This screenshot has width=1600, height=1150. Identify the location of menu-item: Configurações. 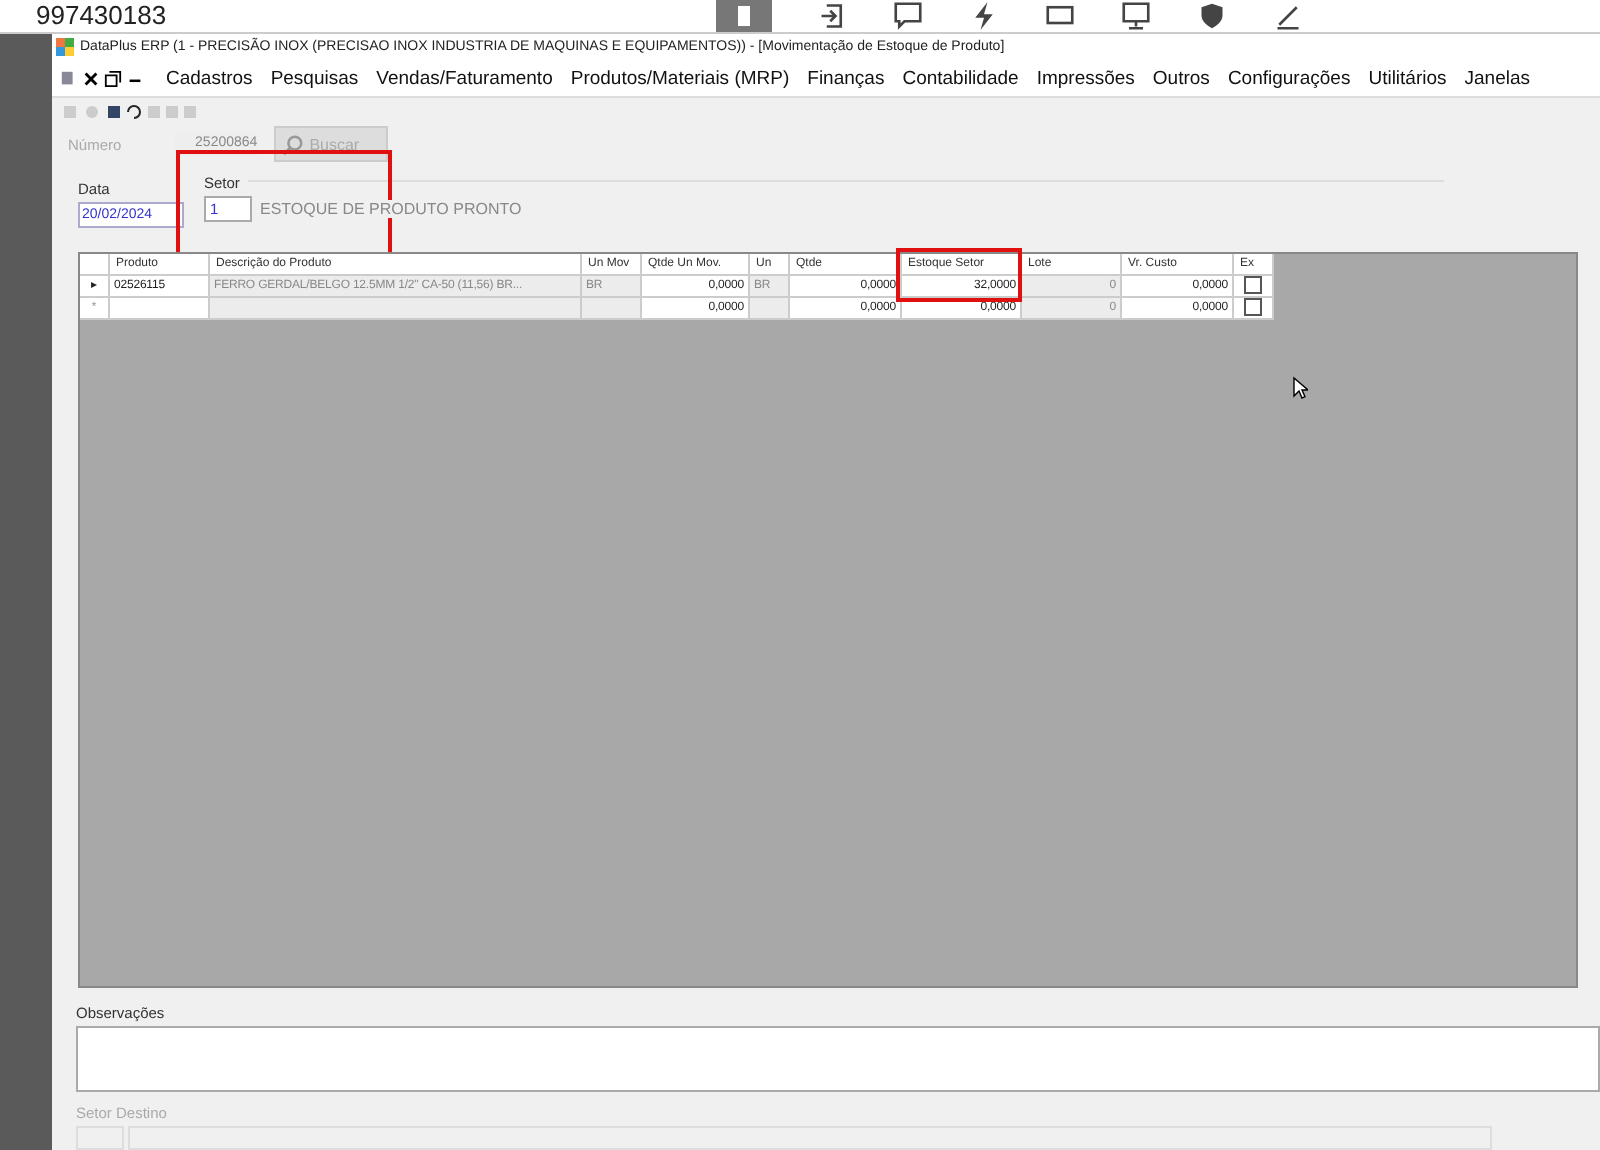
(1289, 78).